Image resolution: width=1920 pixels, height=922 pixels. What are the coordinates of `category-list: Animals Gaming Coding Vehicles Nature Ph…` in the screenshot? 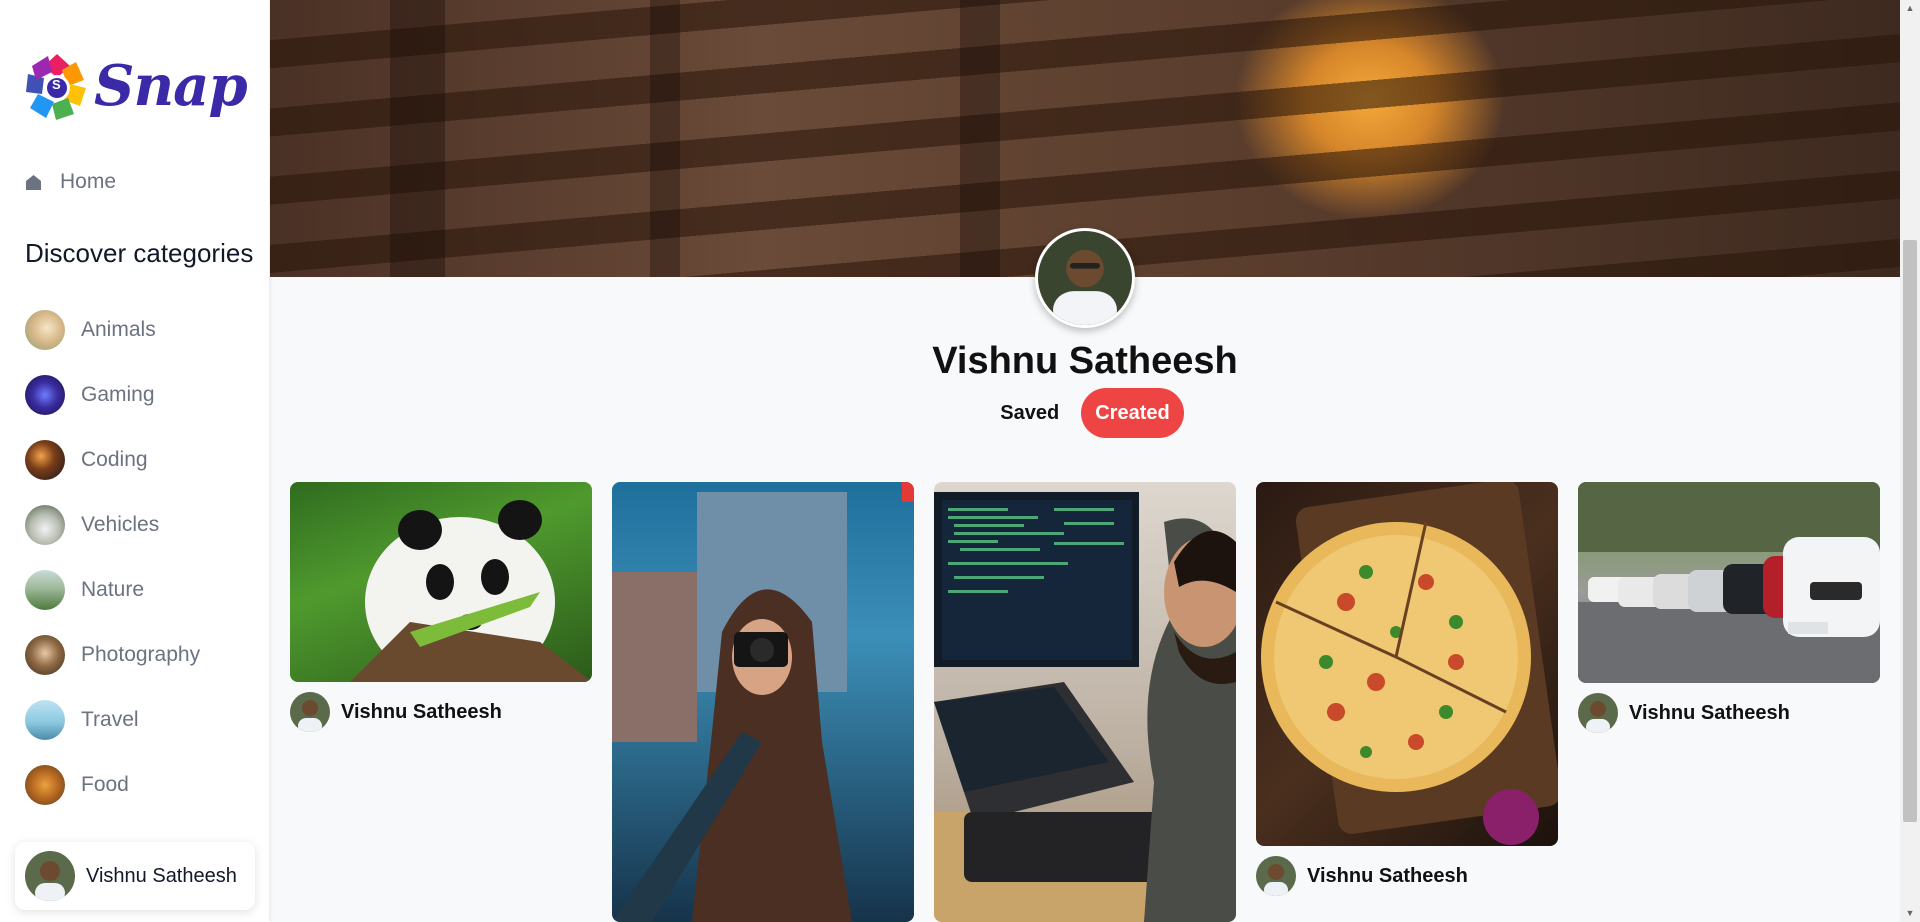 It's located at (140, 557).